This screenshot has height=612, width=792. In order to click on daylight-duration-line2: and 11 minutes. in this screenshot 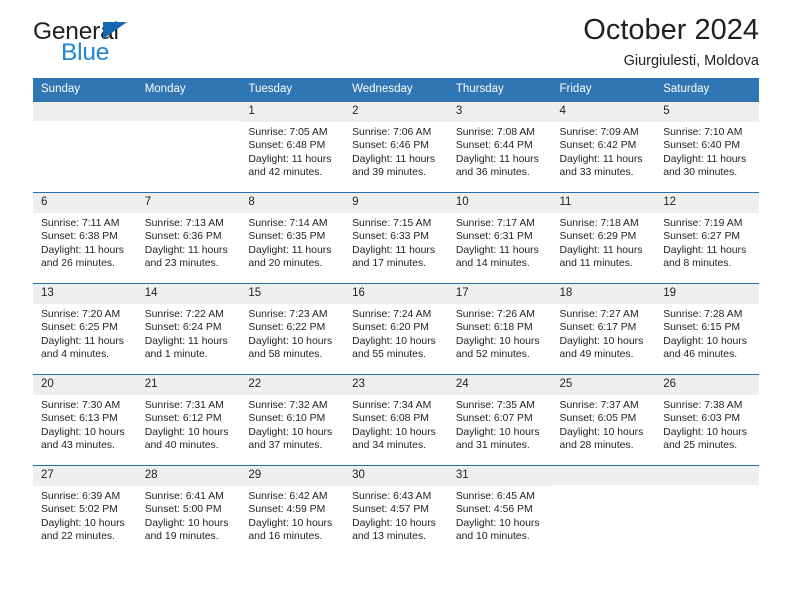, I will do `click(596, 264)`.